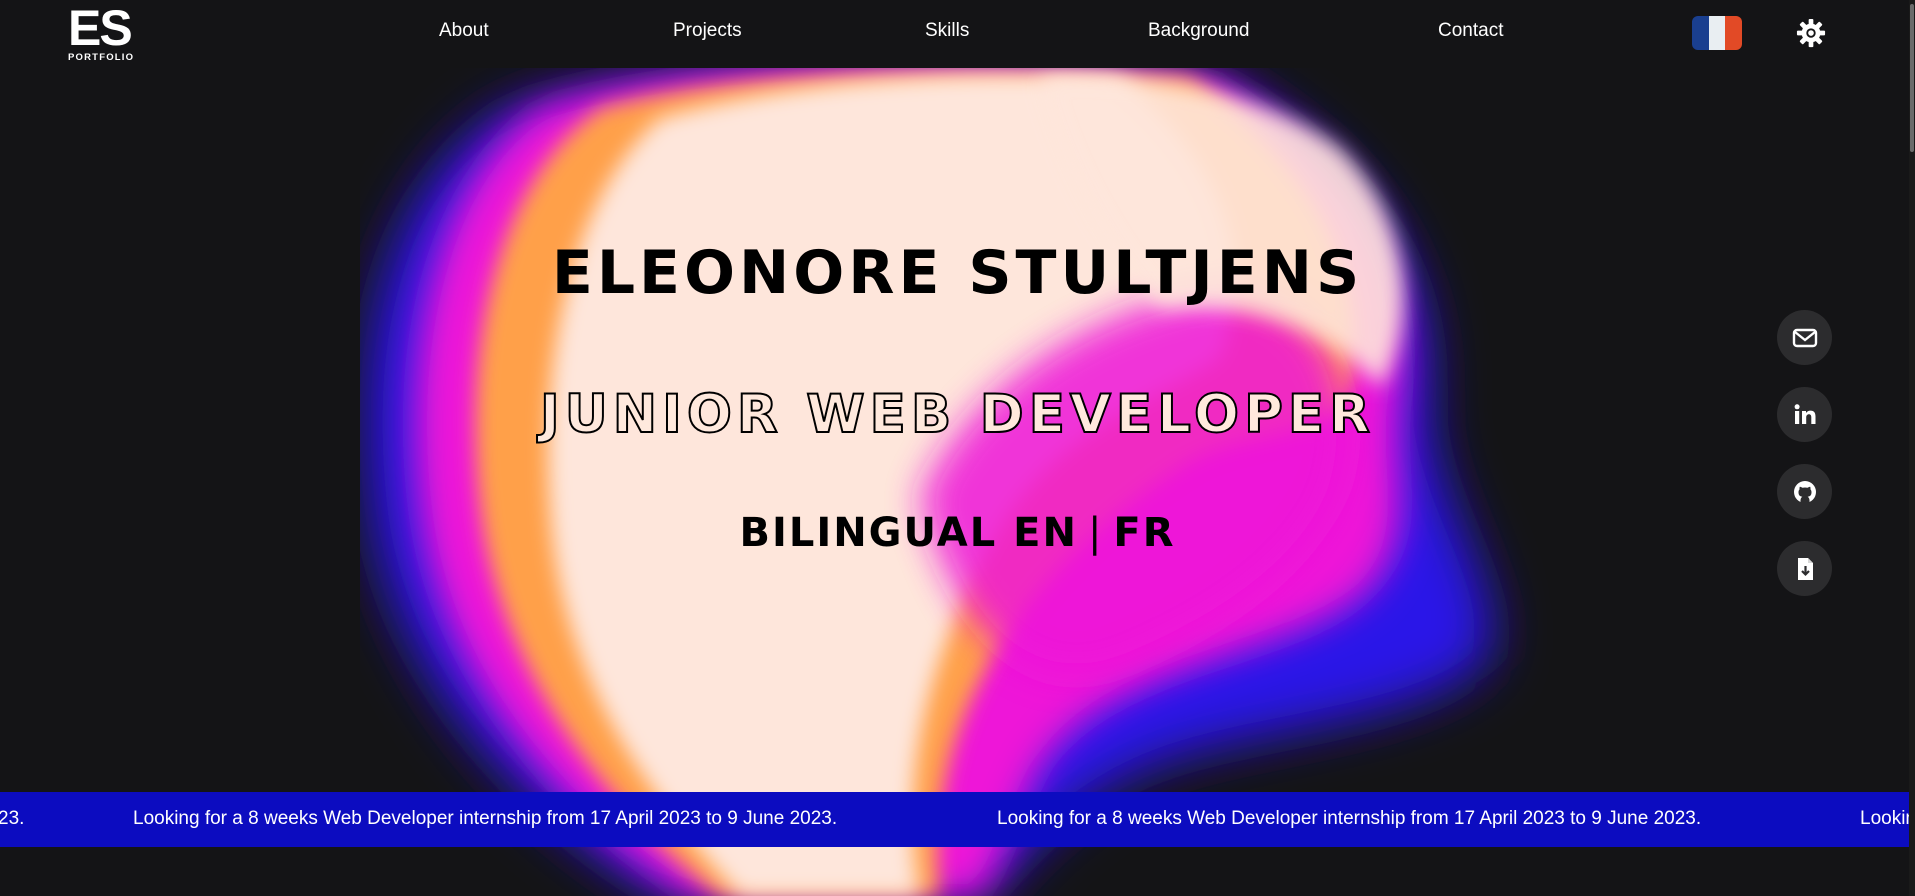 The width and height of the screenshot is (1915, 896). I want to click on download-cv-button, so click(1804, 568).